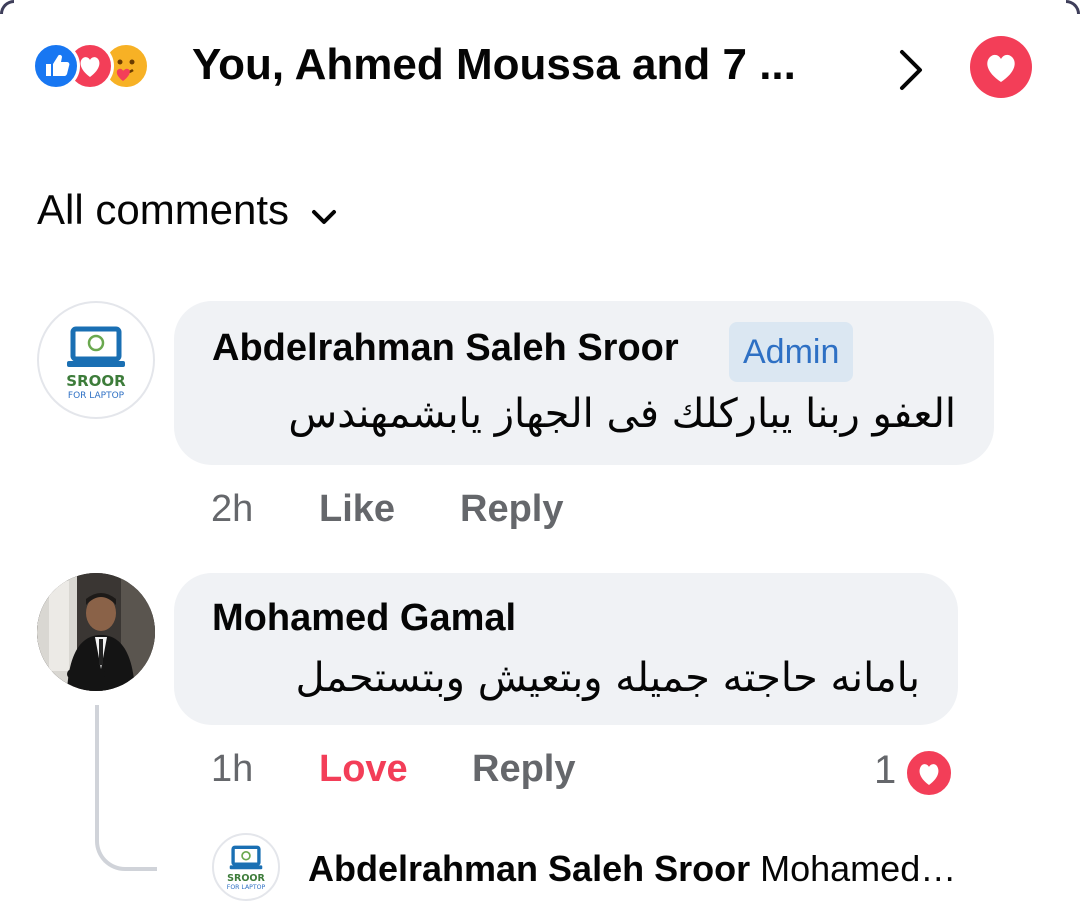 The width and height of the screenshot is (1080, 920). Describe the element at coordinates (912, 70) in the screenshot. I see `chevron-right-icon` at that location.